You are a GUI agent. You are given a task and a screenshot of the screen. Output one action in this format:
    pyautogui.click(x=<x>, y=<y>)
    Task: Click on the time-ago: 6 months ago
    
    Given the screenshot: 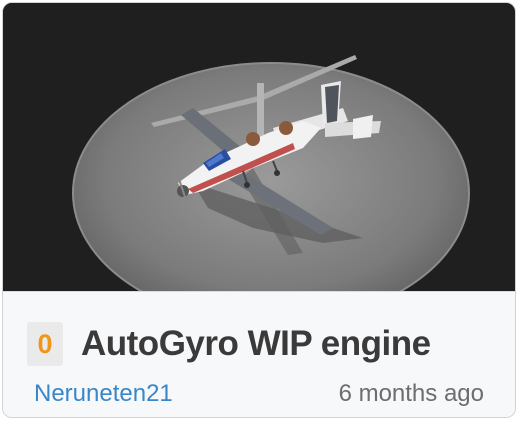 What is the action you would take?
    pyautogui.click(x=411, y=393)
    